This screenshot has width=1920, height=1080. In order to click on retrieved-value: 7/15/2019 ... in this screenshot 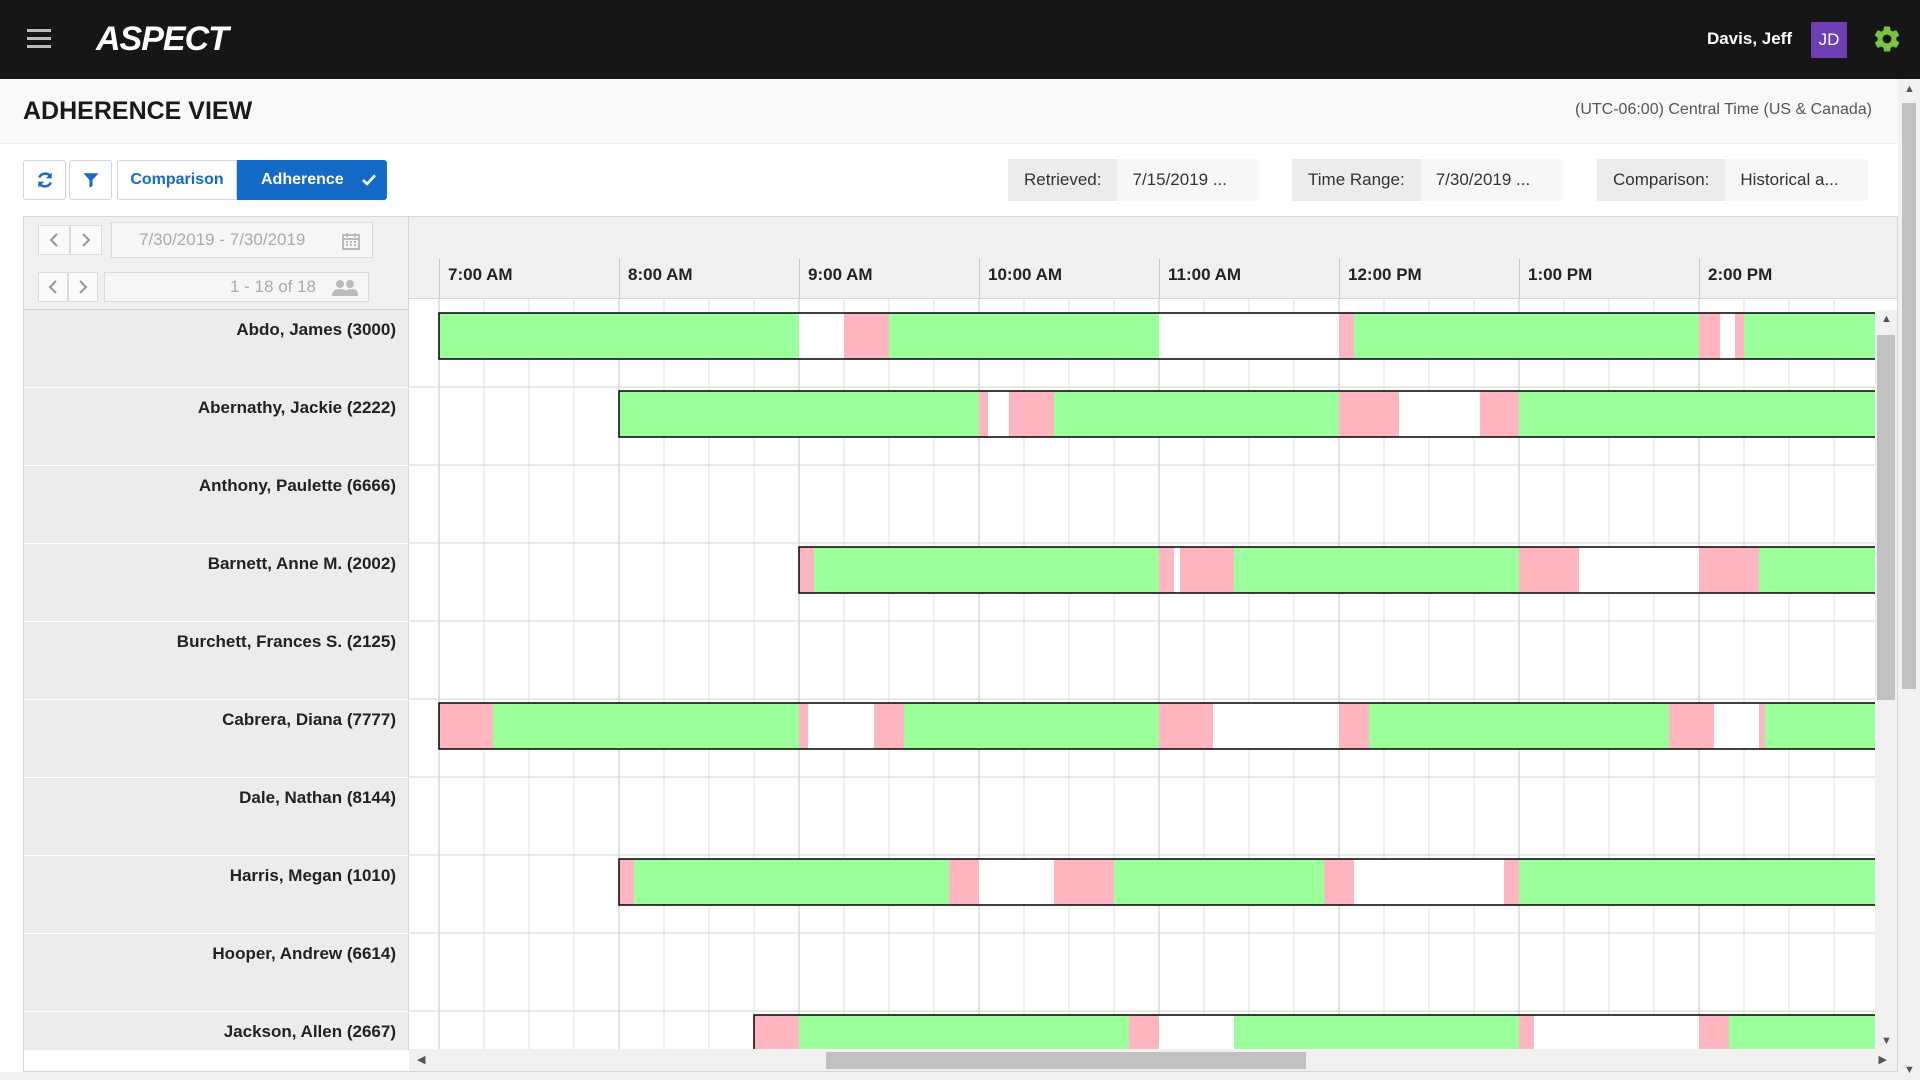, I will do `click(1188, 180)`.